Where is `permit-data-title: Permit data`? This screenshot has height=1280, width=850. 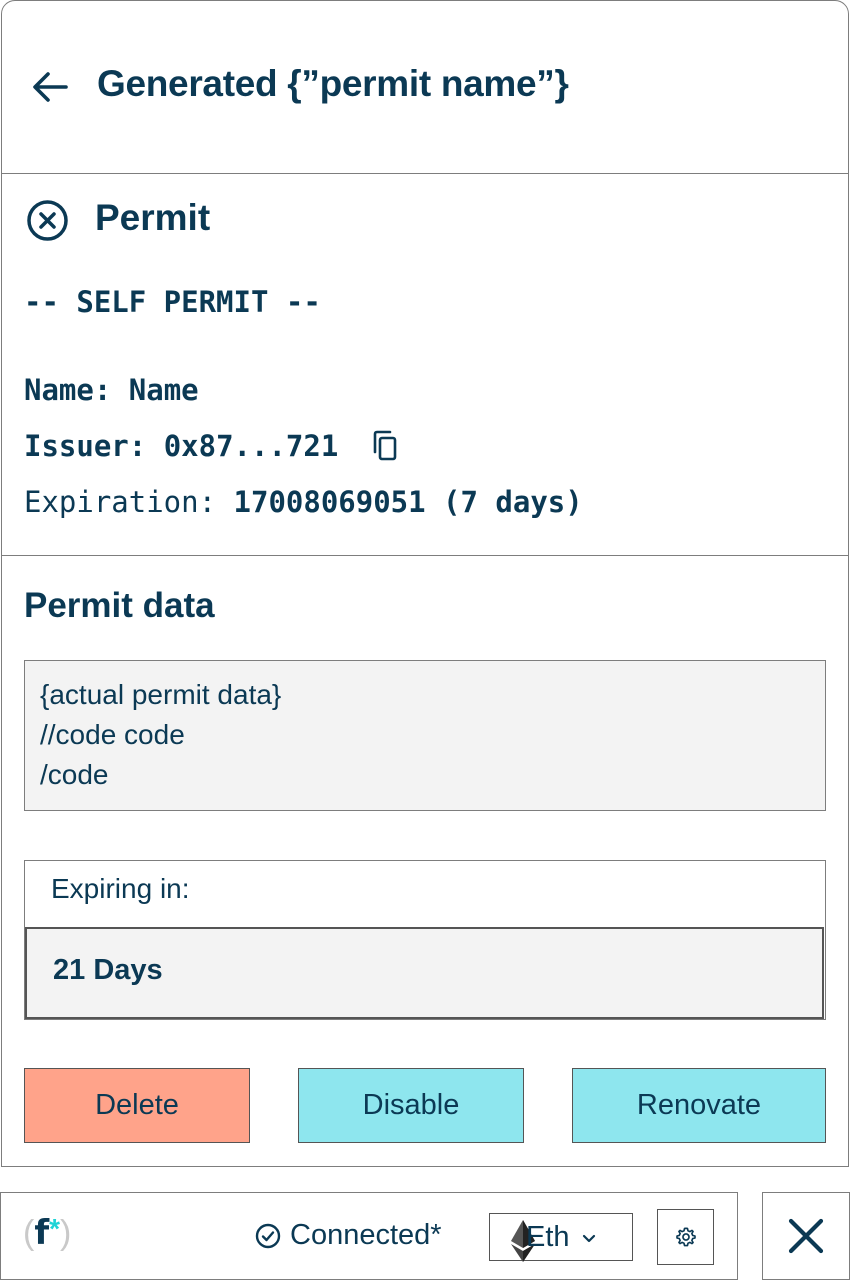
permit-data-title: Permit data is located at coordinates (119, 605).